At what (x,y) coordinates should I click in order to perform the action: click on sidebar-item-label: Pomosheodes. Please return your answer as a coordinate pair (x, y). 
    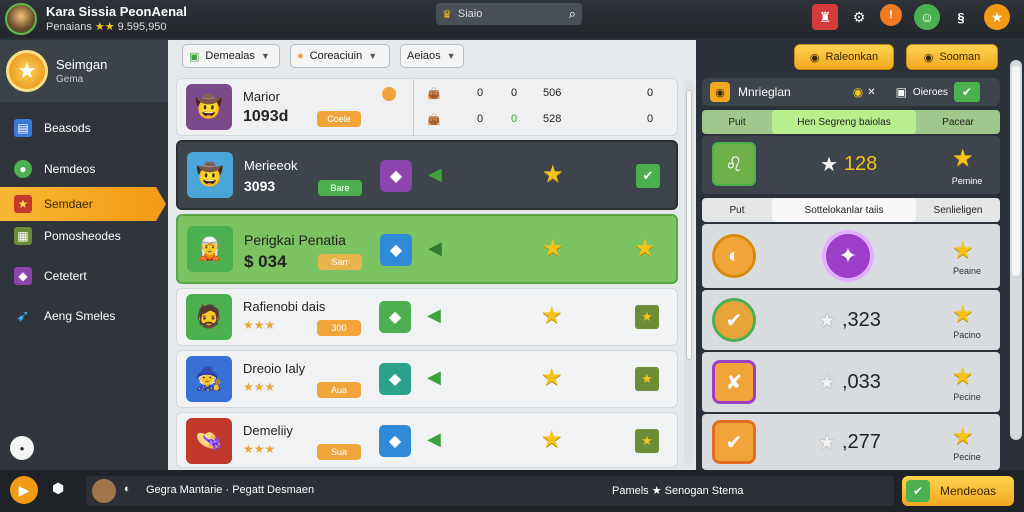
    Looking at the image, I should click on (82, 236).